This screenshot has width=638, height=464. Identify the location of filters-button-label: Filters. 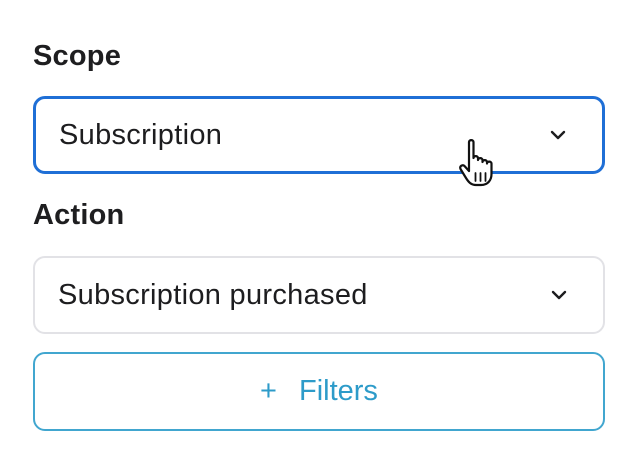
(338, 391).